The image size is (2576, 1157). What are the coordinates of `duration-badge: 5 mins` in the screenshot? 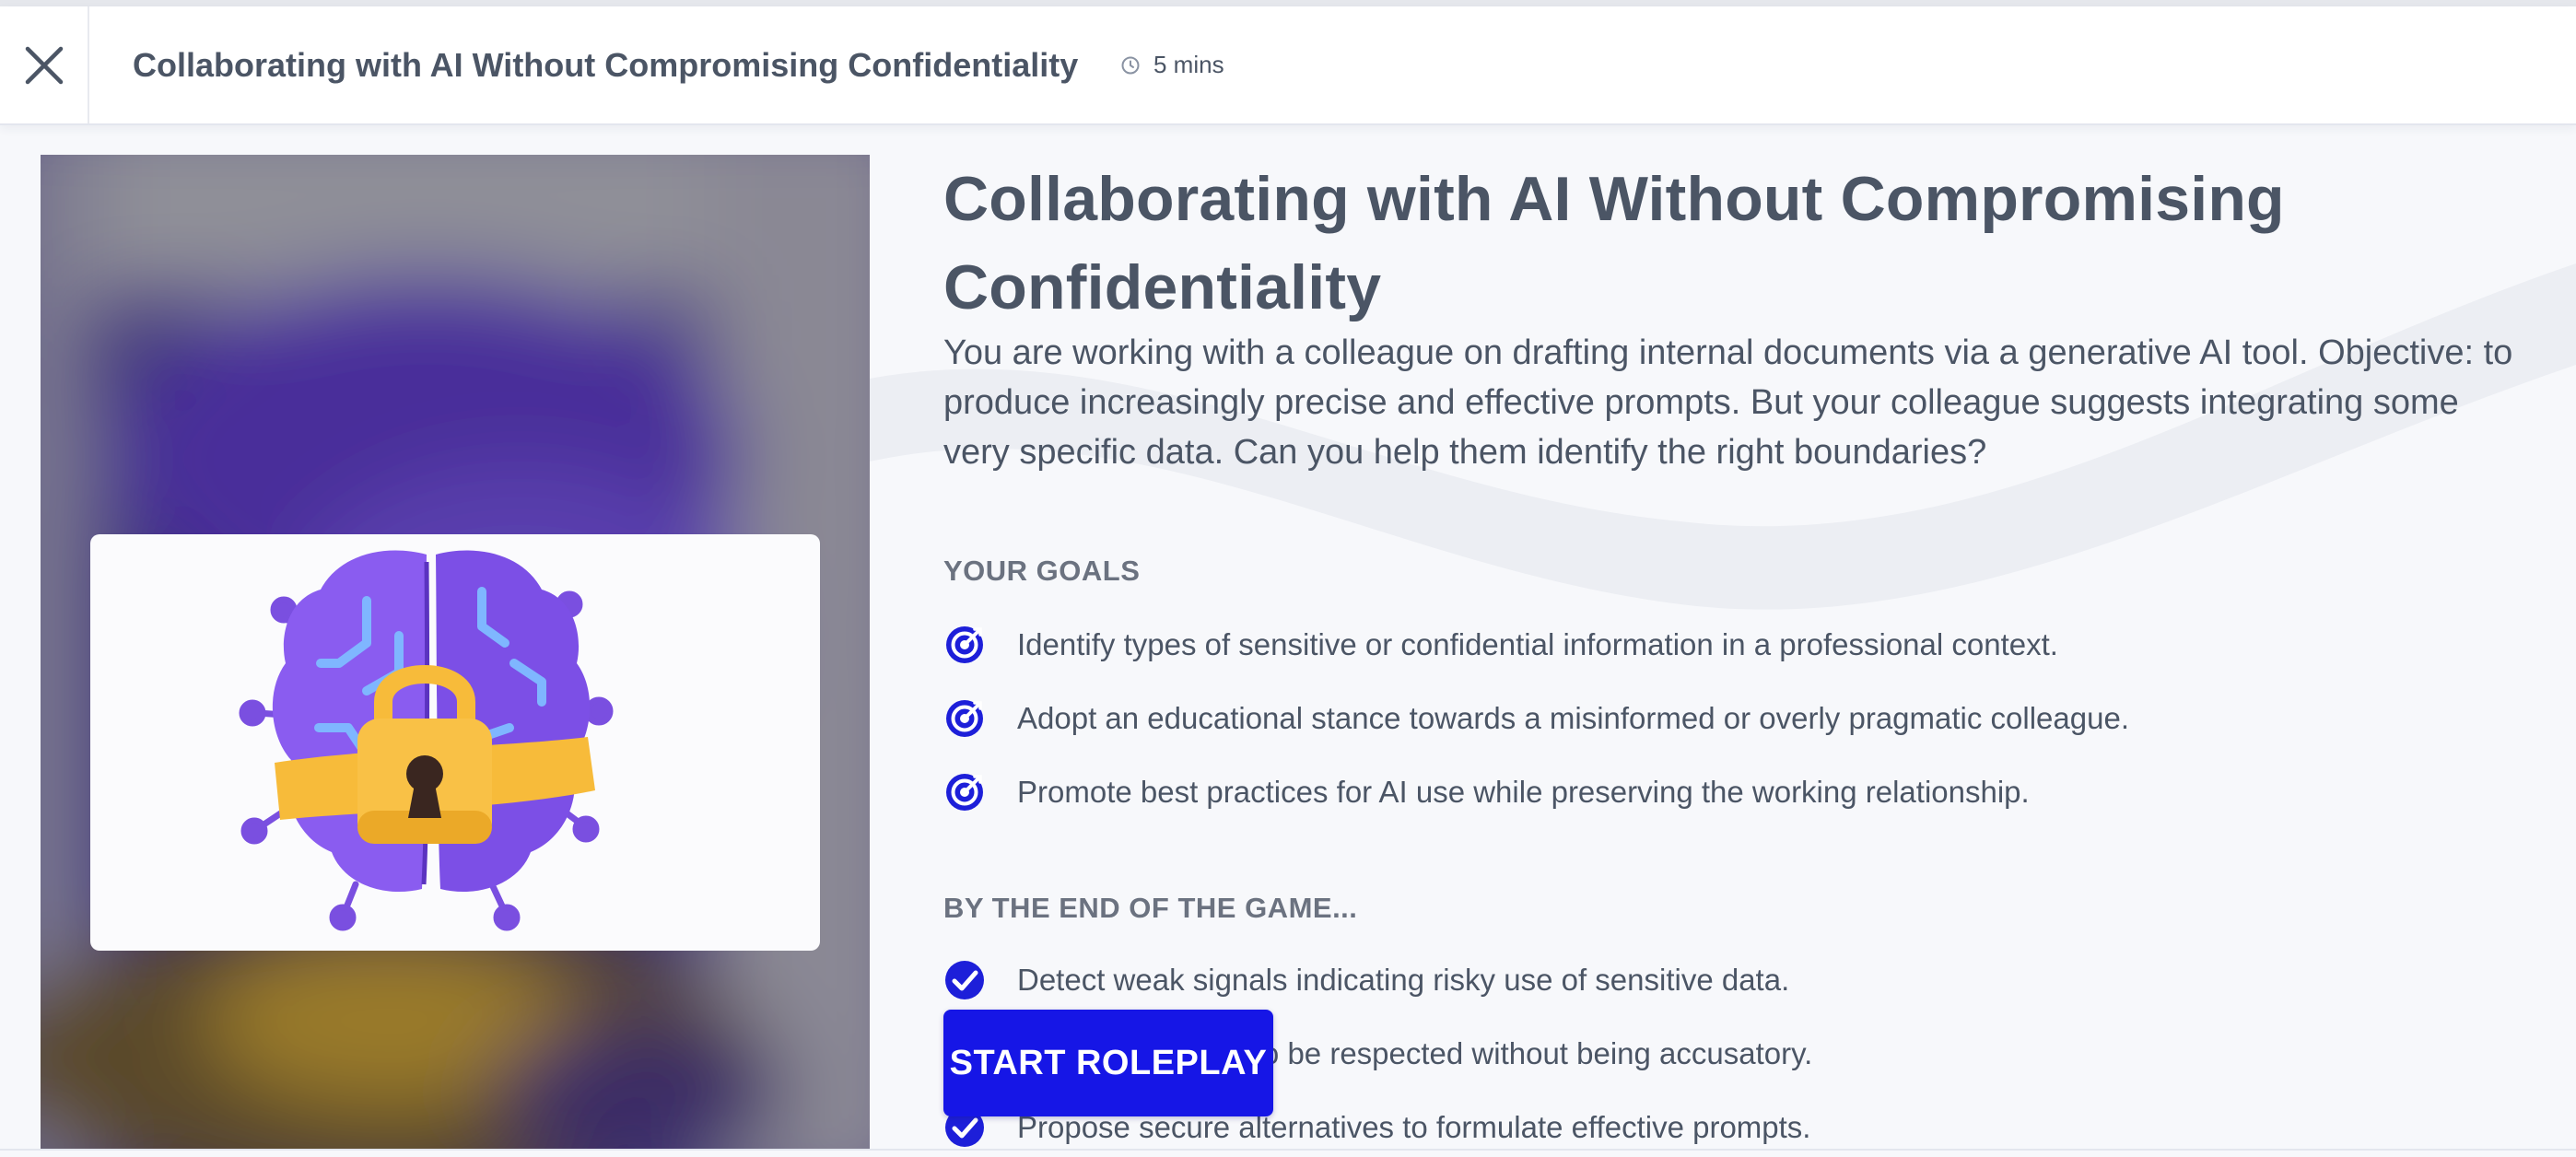 It's located at (1172, 64).